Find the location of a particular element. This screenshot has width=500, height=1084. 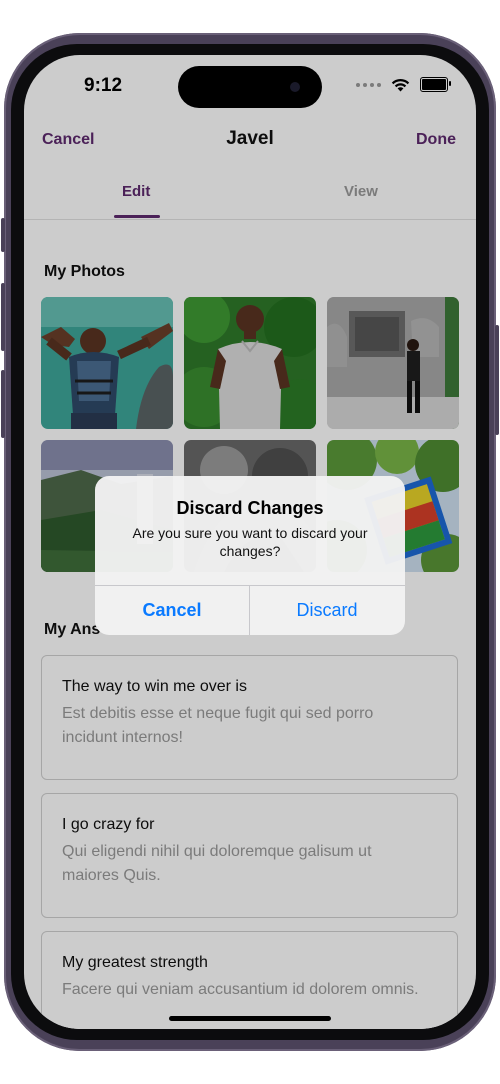

camera-icon is located at coordinates (295, 87).